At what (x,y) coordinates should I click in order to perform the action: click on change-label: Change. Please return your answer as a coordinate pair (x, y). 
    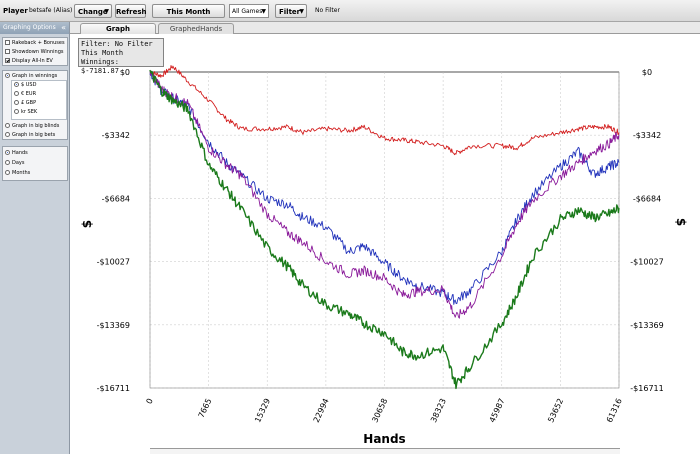
    Looking at the image, I should click on (93, 12).